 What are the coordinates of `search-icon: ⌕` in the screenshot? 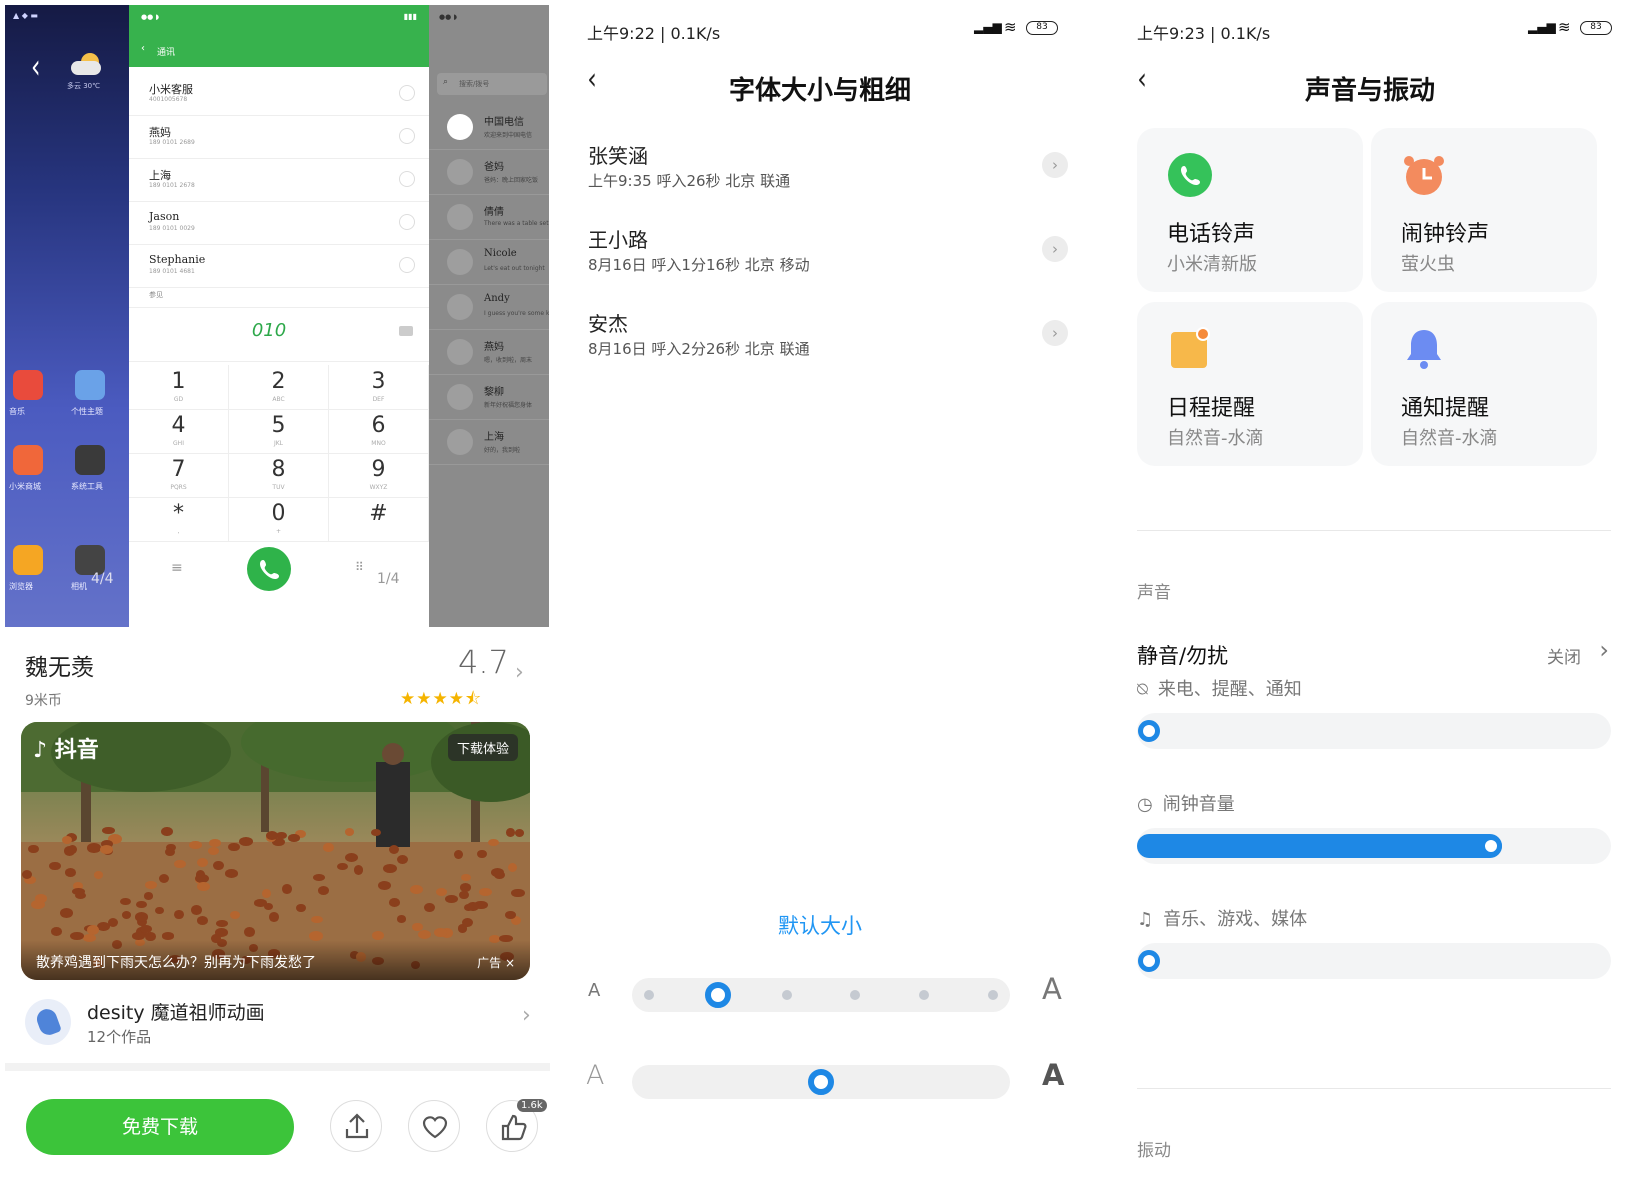 It's located at (446, 82).